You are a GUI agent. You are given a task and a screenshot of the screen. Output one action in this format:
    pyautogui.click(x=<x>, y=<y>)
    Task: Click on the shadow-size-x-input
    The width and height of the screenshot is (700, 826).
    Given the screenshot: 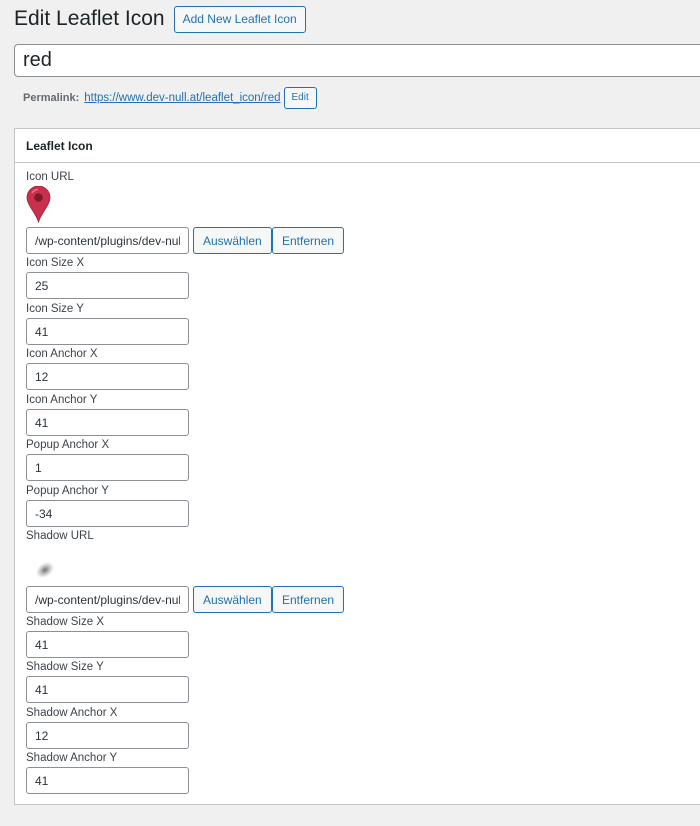 What is the action you would take?
    pyautogui.click(x=107, y=644)
    